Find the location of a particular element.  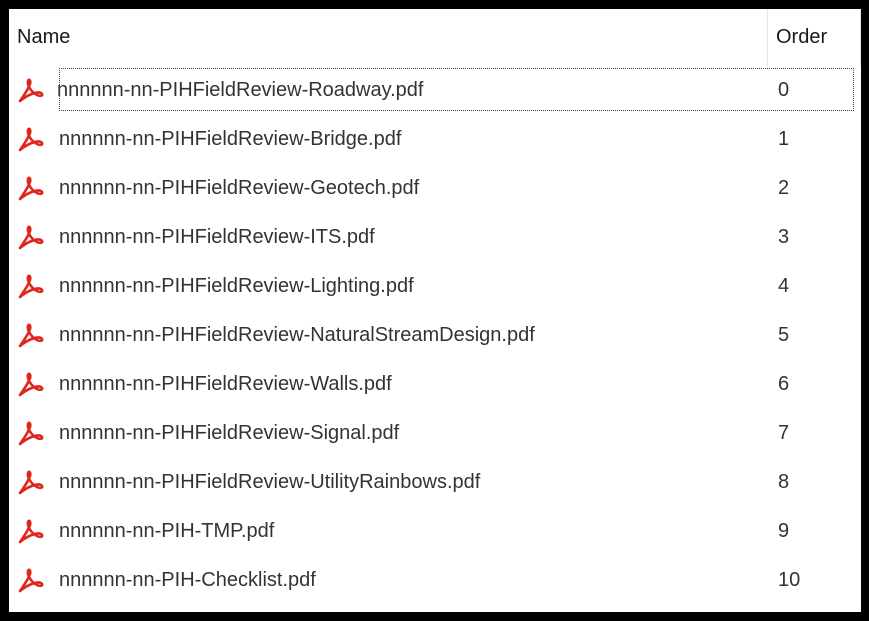

file-name-cell: nnnnnn-nn-PIHFieldReview-Walls.pdf is located at coordinates (388, 384).